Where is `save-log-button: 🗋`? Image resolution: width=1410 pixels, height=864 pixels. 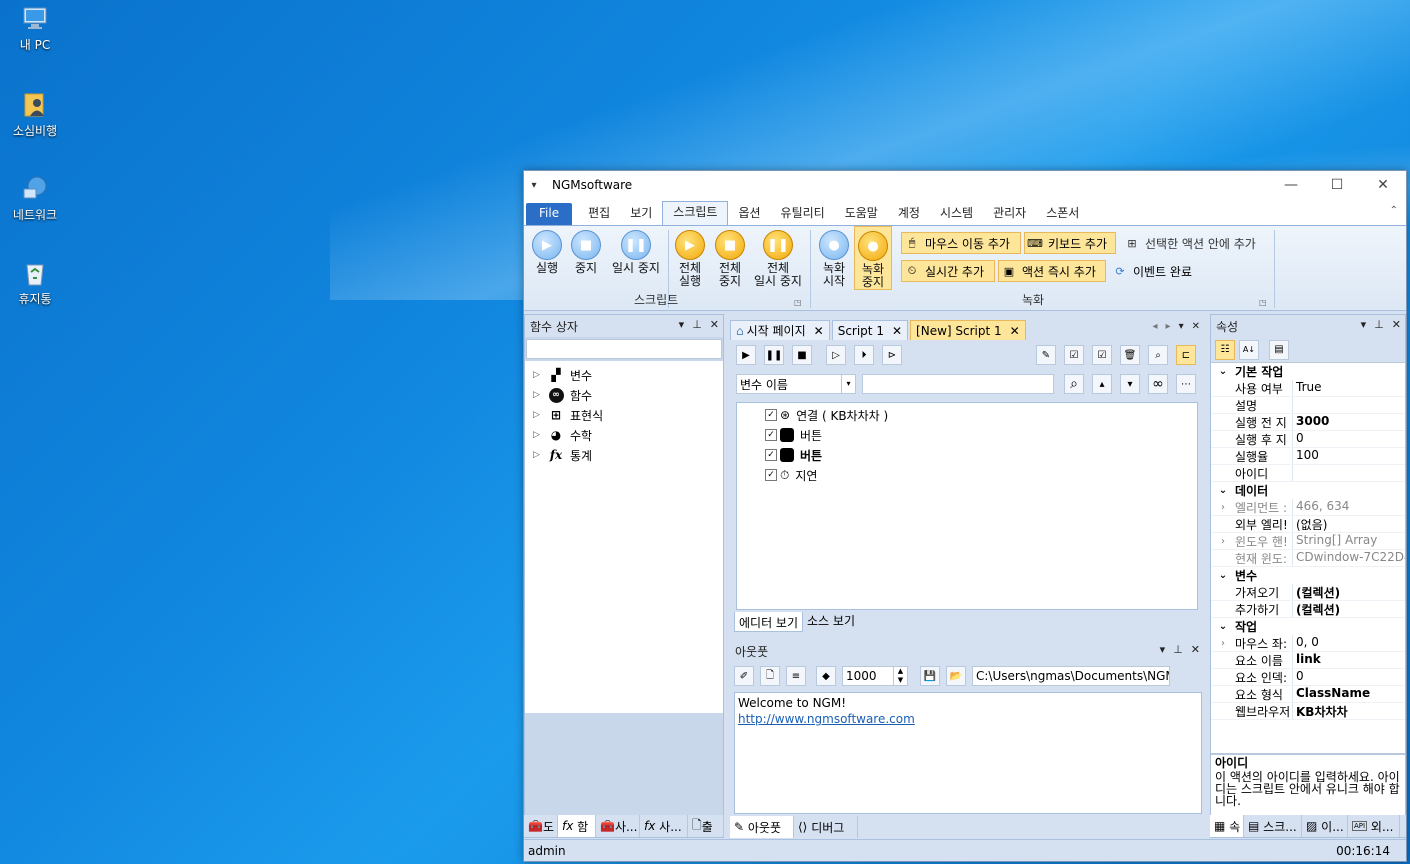 save-log-button: 🗋 is located at coordinates (770, 676).